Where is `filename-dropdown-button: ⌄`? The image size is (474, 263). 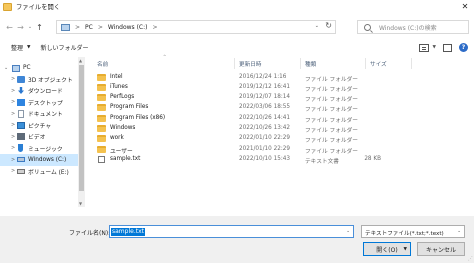
filename-dropdown-button: ⌄ is located at coordinates (348, 231).